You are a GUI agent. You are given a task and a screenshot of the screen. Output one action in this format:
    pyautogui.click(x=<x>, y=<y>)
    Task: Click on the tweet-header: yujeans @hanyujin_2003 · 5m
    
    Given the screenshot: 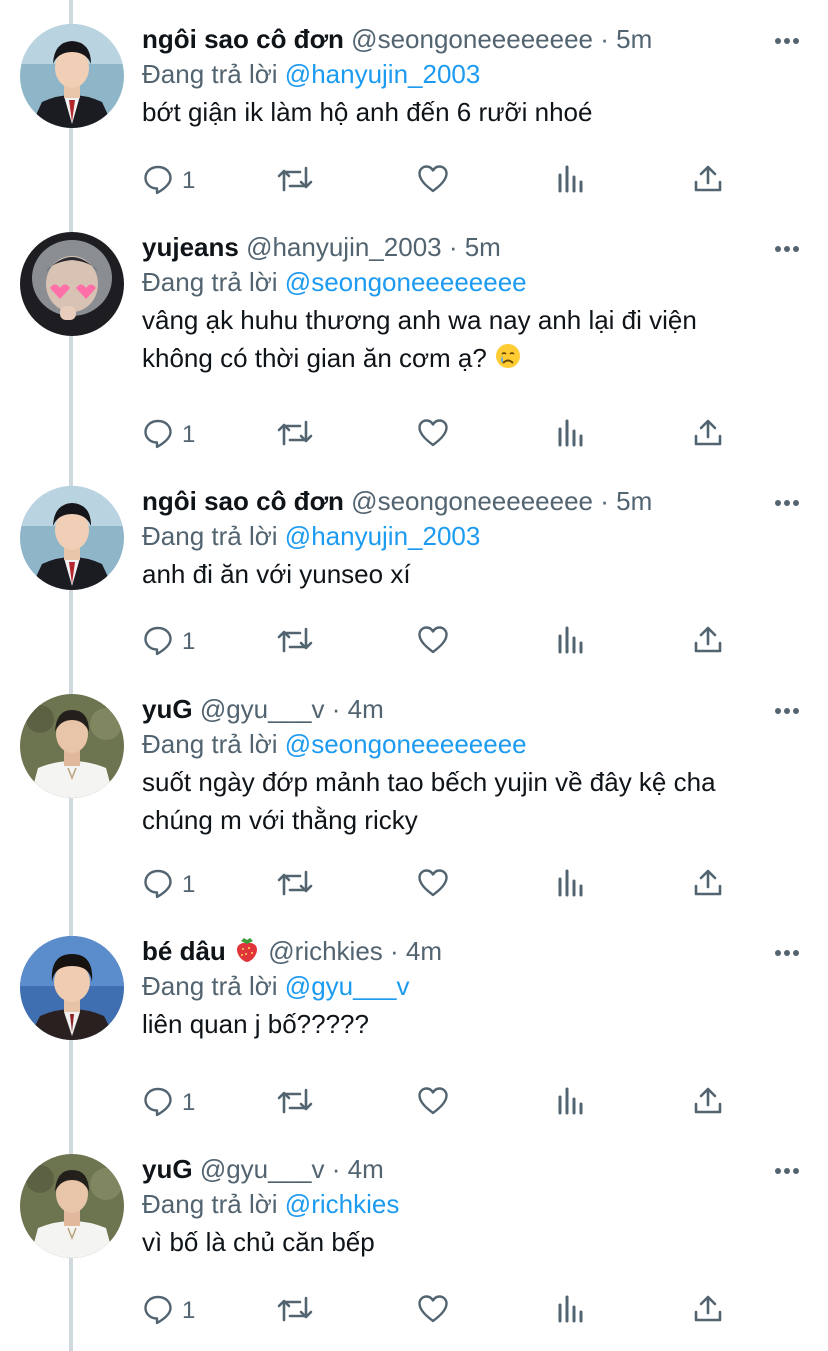 What is the action you would take?
    pyautogui.click(x=485, y=247)
    